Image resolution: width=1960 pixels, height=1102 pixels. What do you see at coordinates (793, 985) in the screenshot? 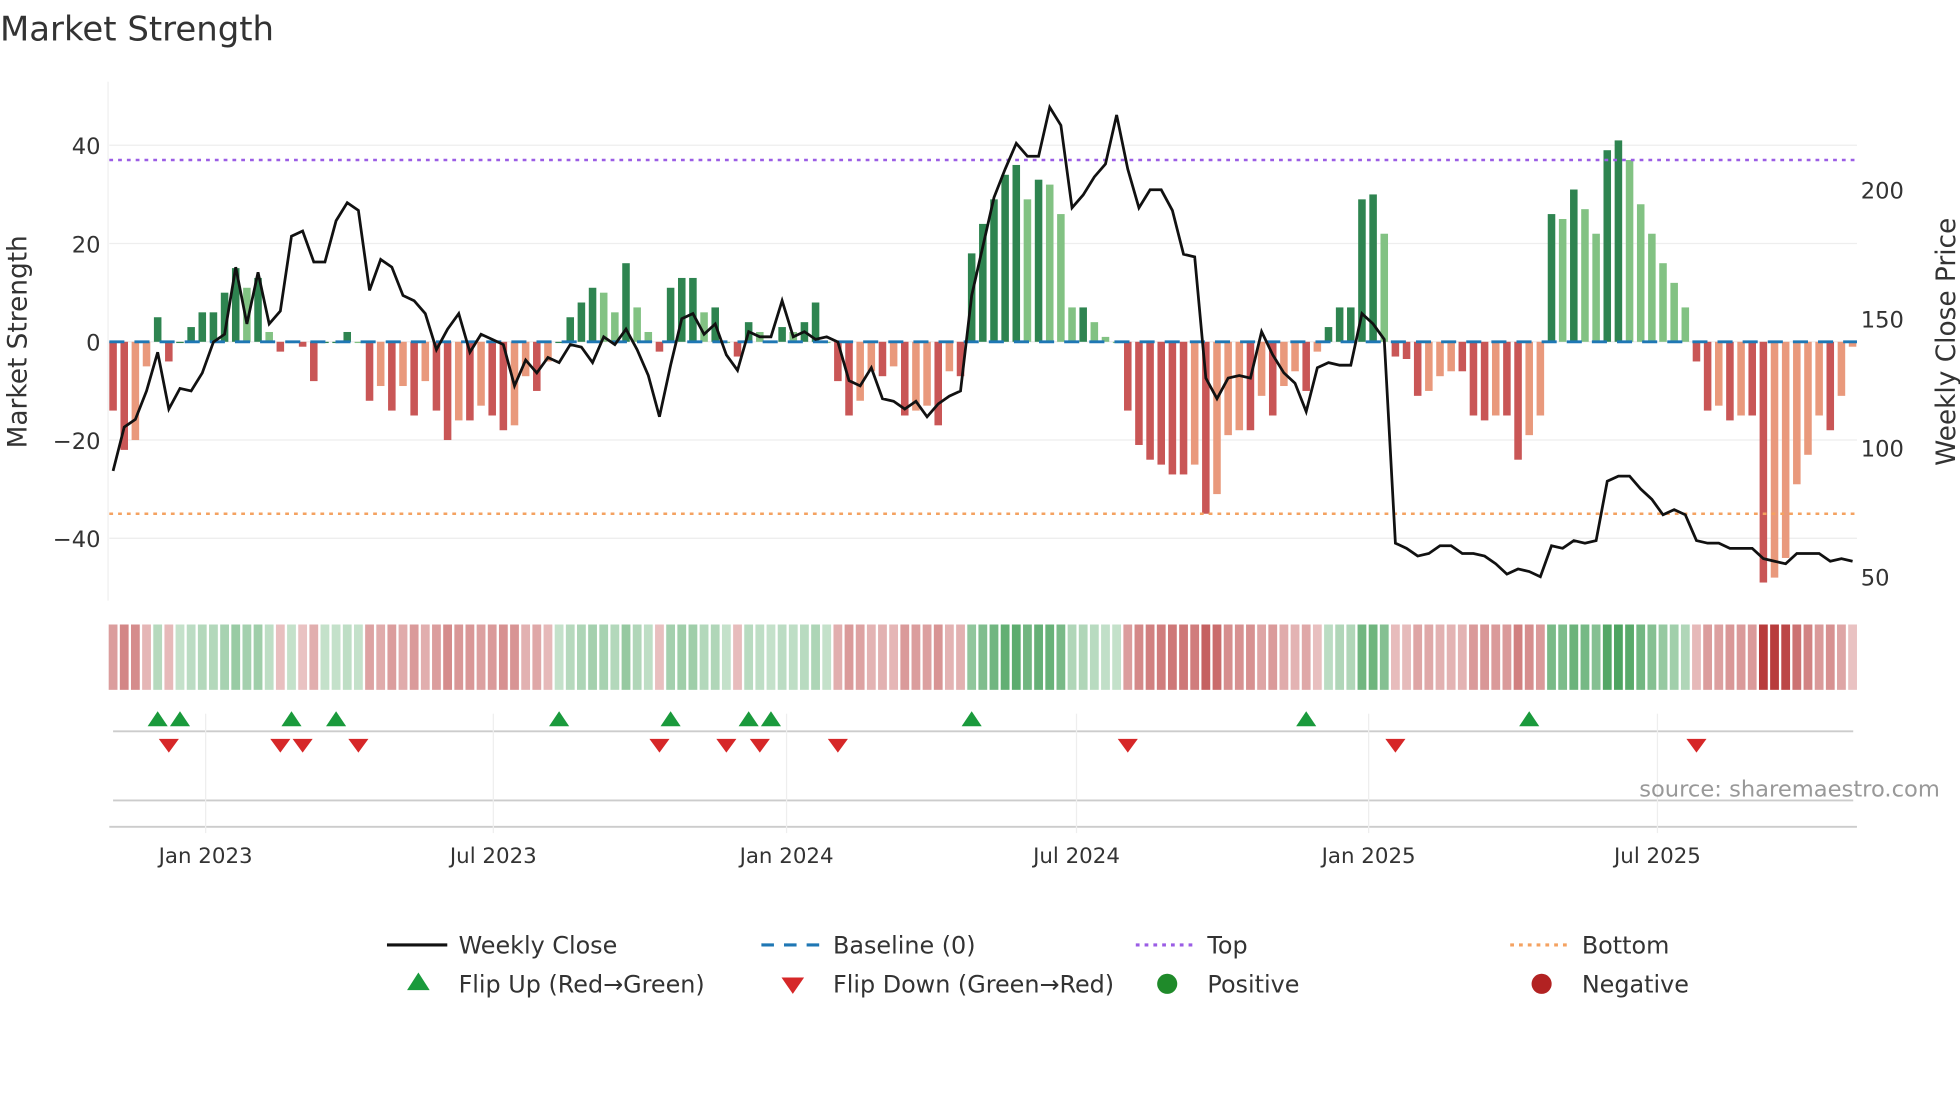
I see `legend-triangle-down-icon` at bounding box center [793, 985].